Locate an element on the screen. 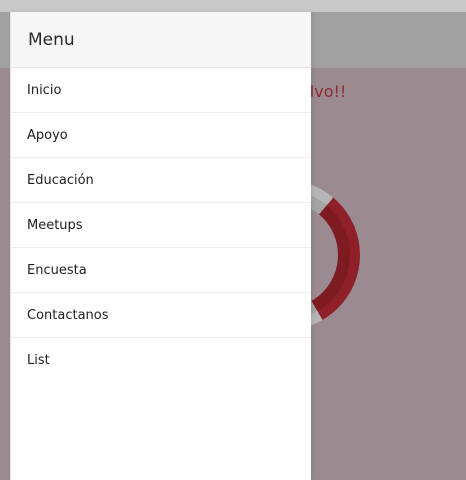 The width and height of the screenshot is (466, 480). menu-item-contactanos: Contactanos is located at coordinates (161, 315).